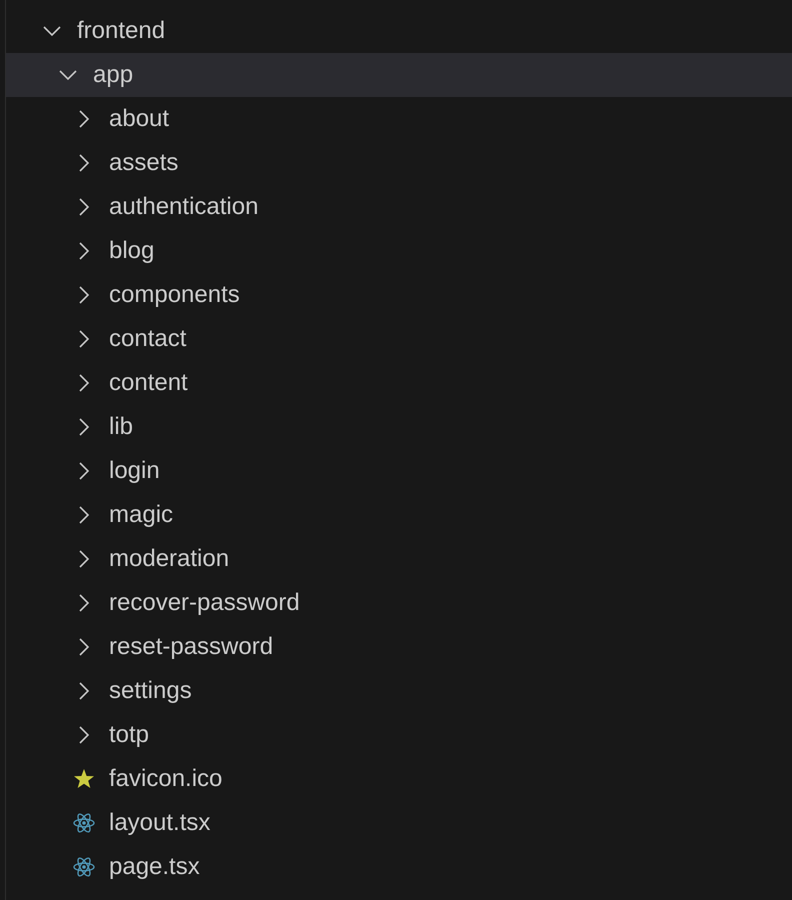 The width and height of the screenshot is (792, 900). Describe the element at coordinates (399, 691) in the screenshot. I see `tree-item: settings` at that location.